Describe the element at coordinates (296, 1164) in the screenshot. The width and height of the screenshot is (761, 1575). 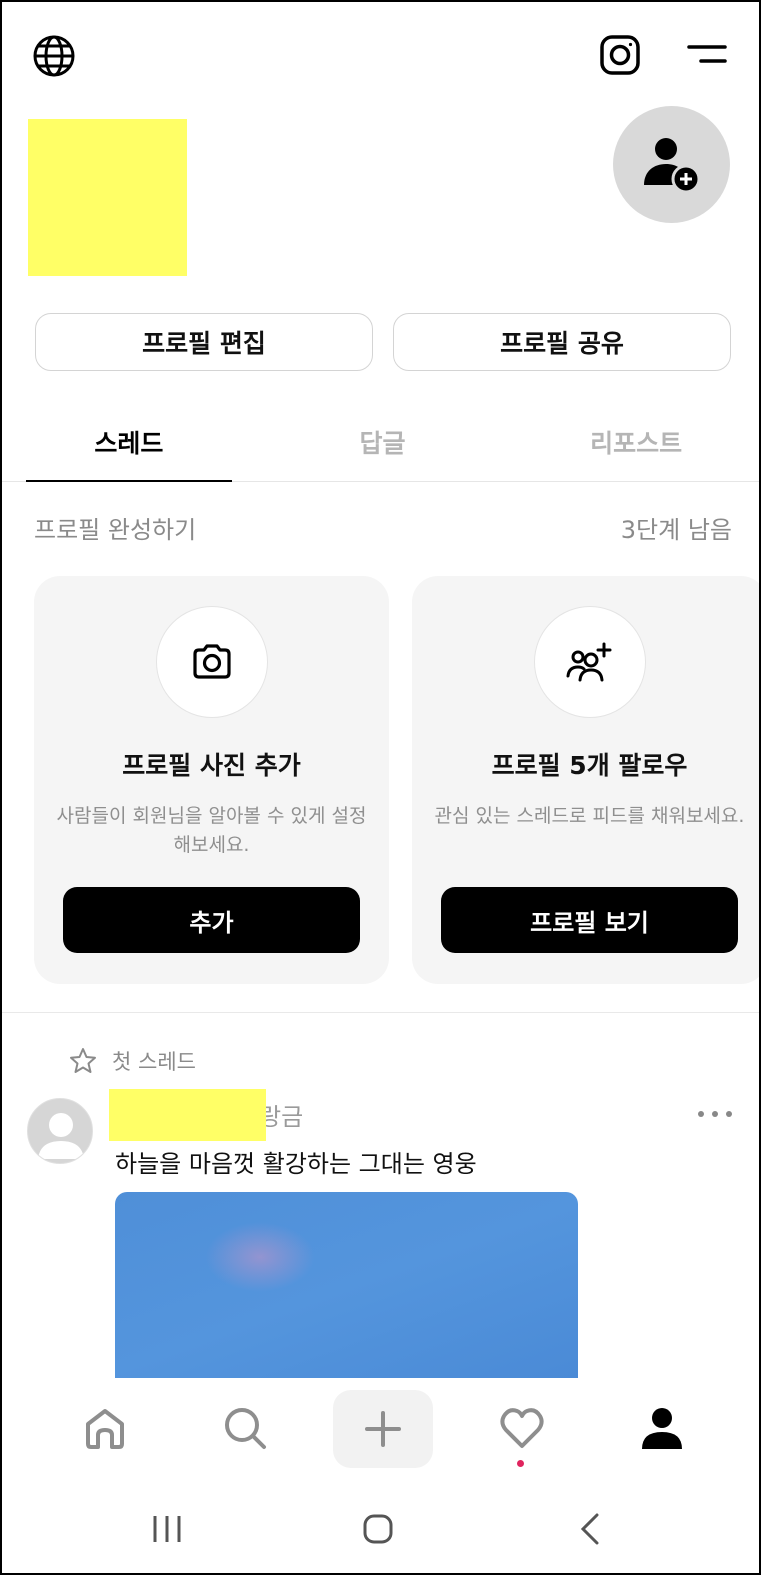
I see `post-text: 하늘을 마음껏 활강하는 그대는 영웅` at that location.